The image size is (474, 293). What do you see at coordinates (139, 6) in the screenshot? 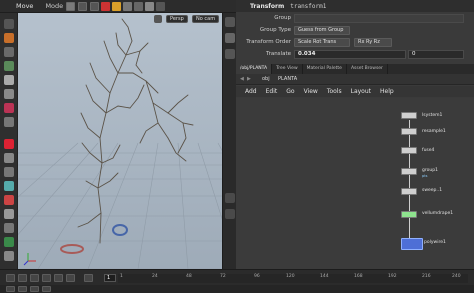
I see `camera-icon` at bounding box center [139, 6].